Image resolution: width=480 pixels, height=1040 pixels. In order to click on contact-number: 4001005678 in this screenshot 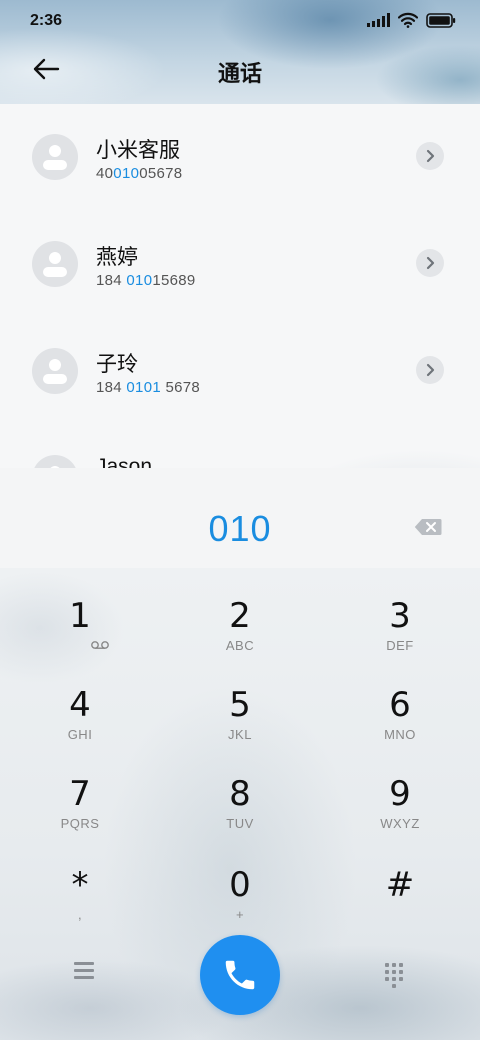, I will do `click(139, 173)`.